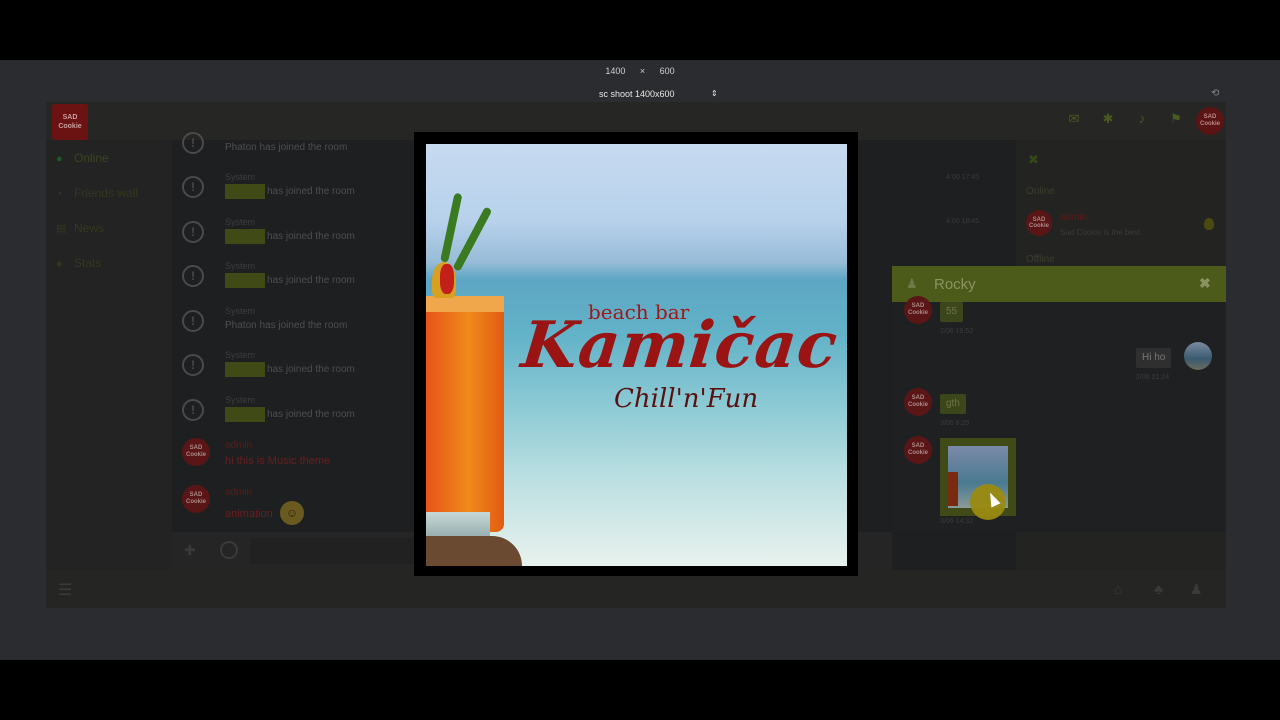  Describe the element at coordinates (70, 126) in the screenshot. I see `logo-line2: Cookie` at that location.